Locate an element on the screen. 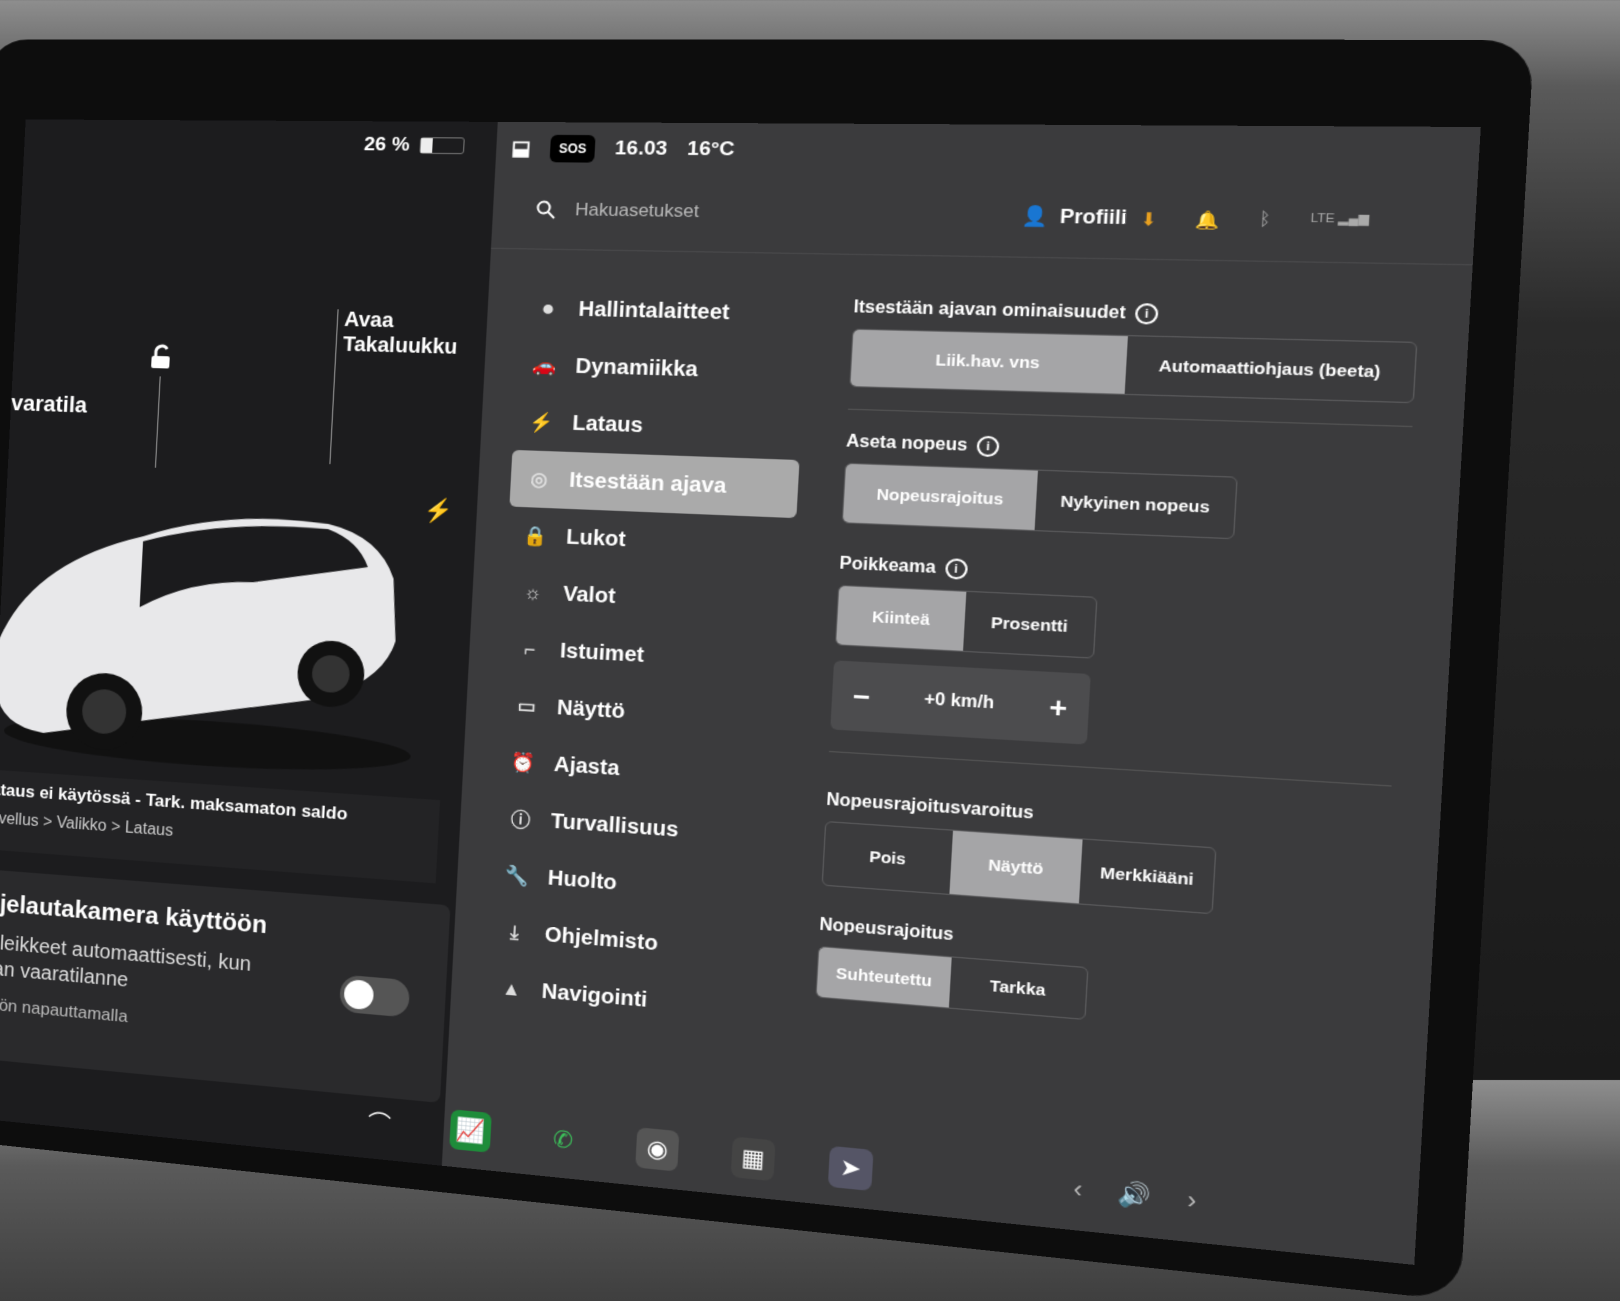 This screenshot has width=1620, height=1301. nav-item-label: Navigointi is located at coordinates (594, 995).